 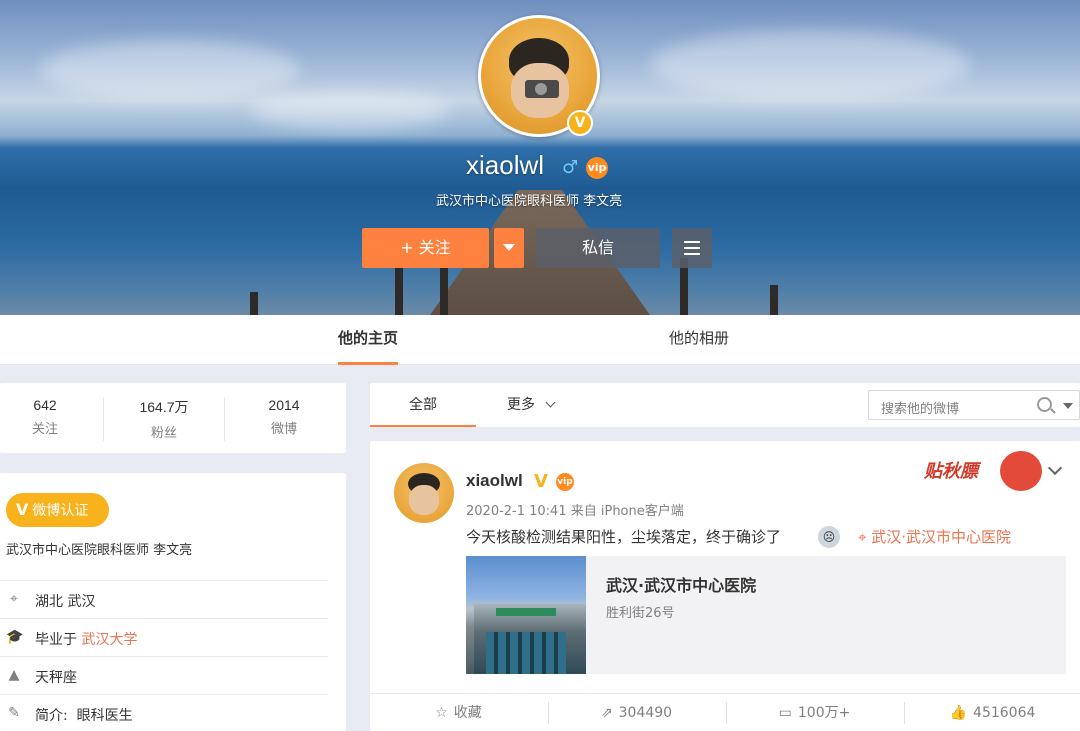 I want to click on info-education-row: 🎓 毕业于 武汉大学, so click(x=164, y=637).